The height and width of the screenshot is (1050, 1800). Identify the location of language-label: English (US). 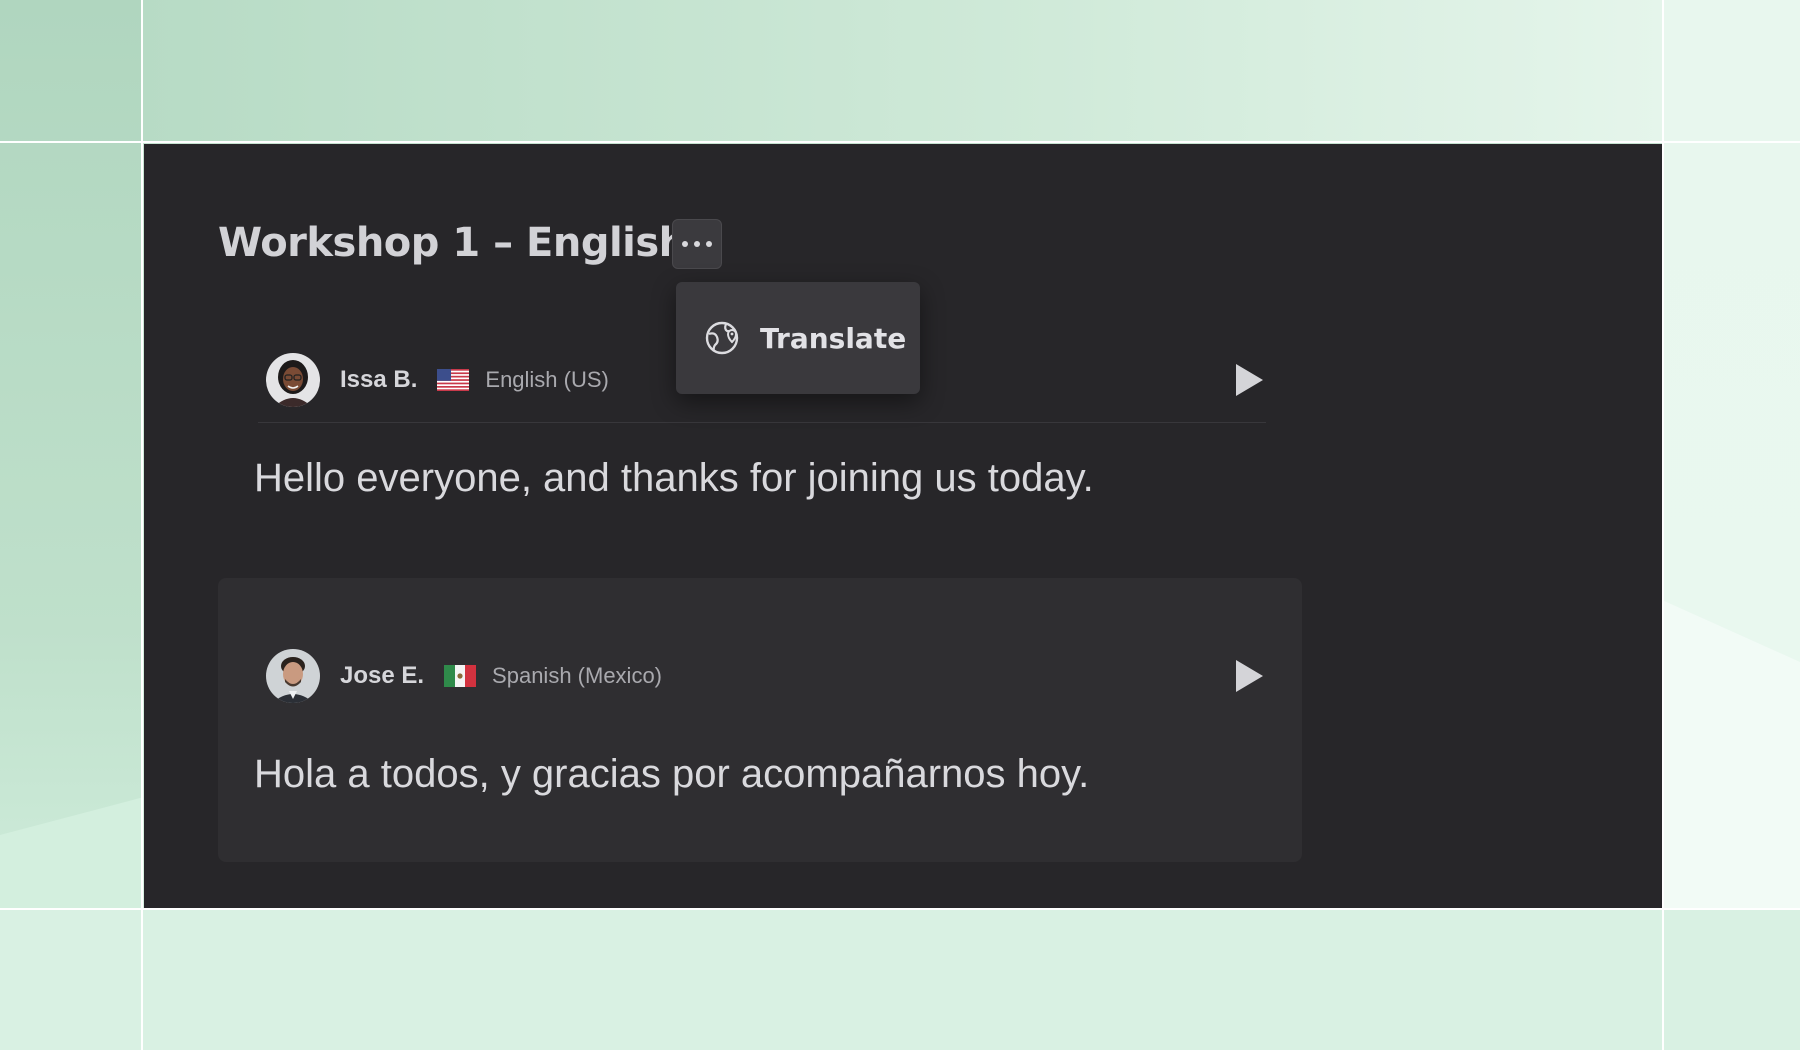
(547, 379).